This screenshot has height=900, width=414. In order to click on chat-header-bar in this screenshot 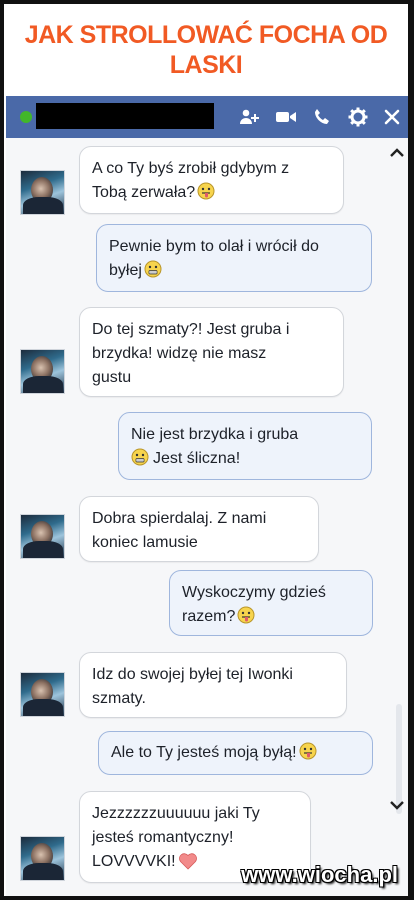, I will do `click(207, 117)`.